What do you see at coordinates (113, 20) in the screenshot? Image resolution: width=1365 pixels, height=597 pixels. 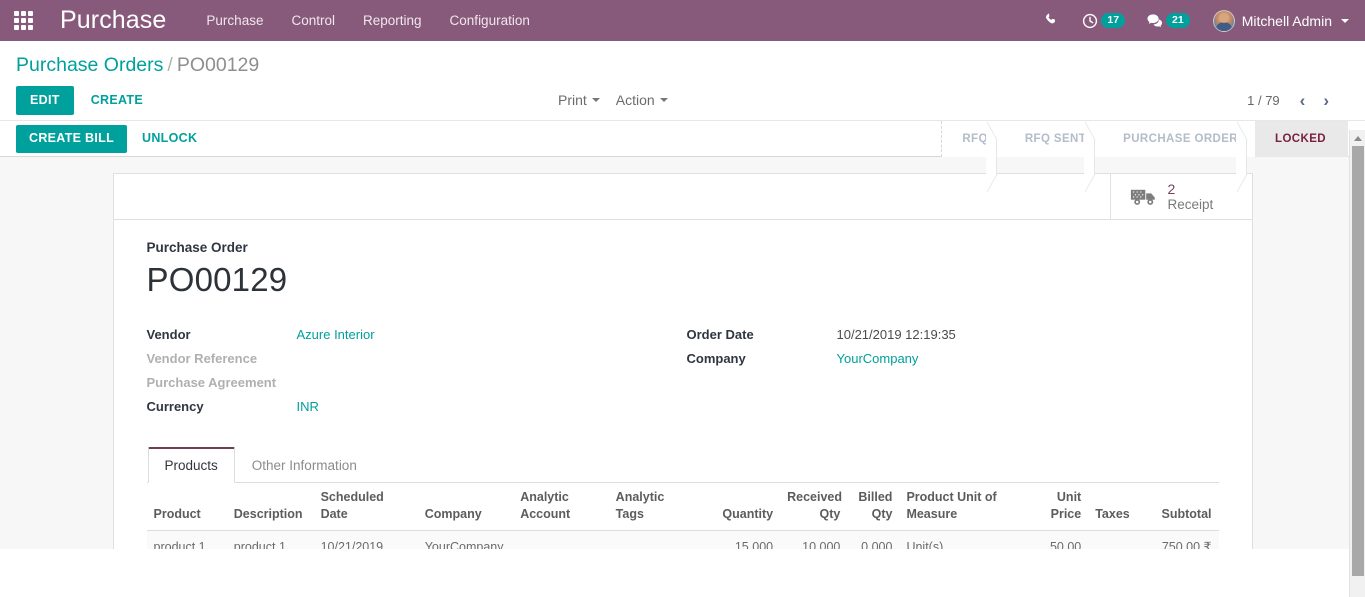 I see `app-brand-title: Purchase` at bounding box center [113, 20].